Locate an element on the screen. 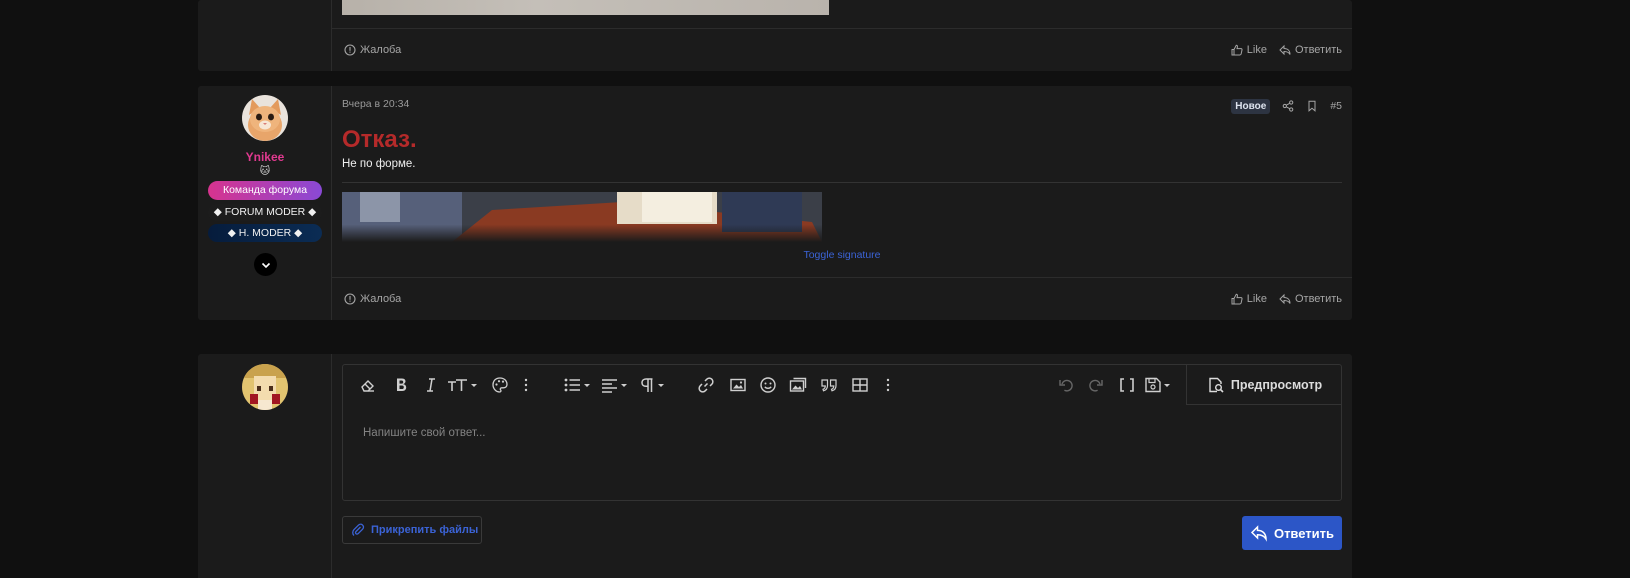  paperclip-icon is located at coordinates (358, 529).